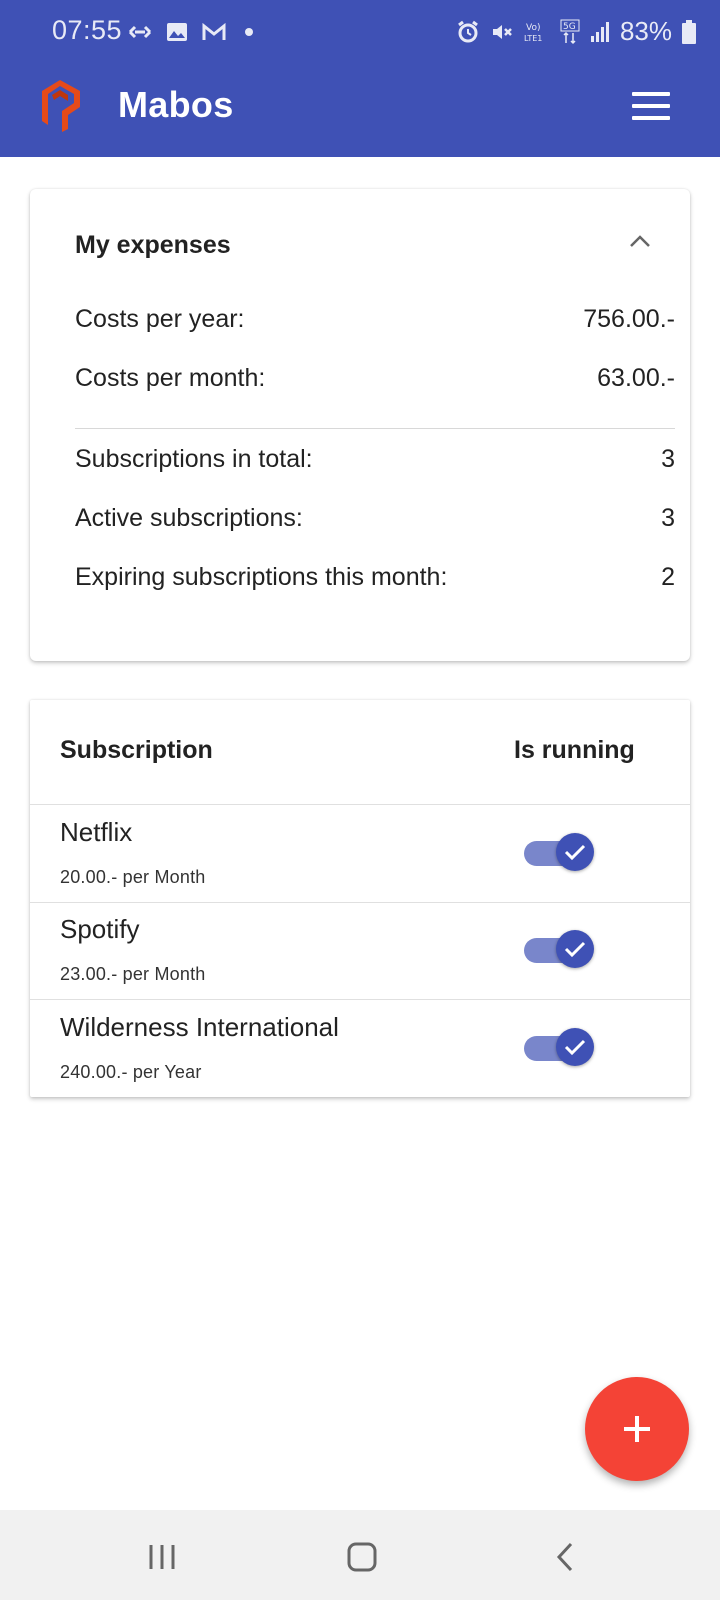 Image resolution: width=720 pixels, height=1600 pixels. What do you see at coordinates (63, 105) in the screenshot?
I see `mabos-logo-icon` at bounding box center [63, 105].